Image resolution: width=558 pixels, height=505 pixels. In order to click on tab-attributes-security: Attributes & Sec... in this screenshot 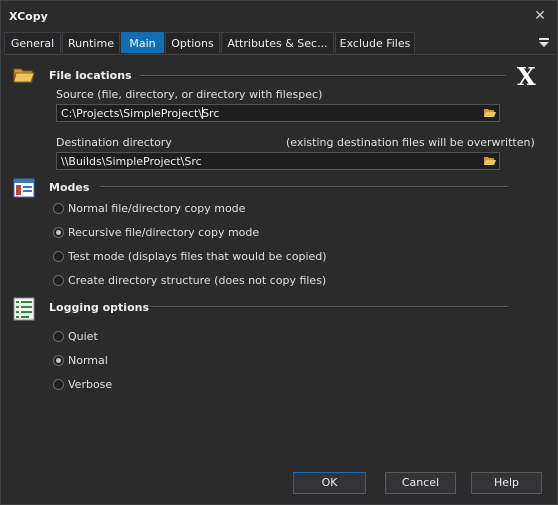, I will do `click(277, 42)`.